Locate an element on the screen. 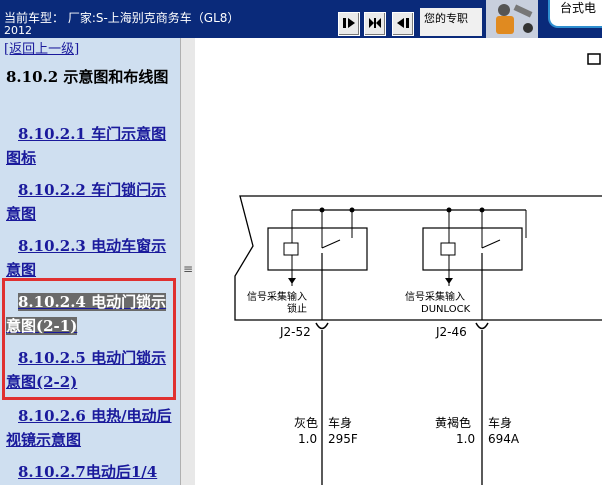 The height and width of the screenshot is (489, 602). left-connector-label: J2-52 is located at coordinates (295, 332).